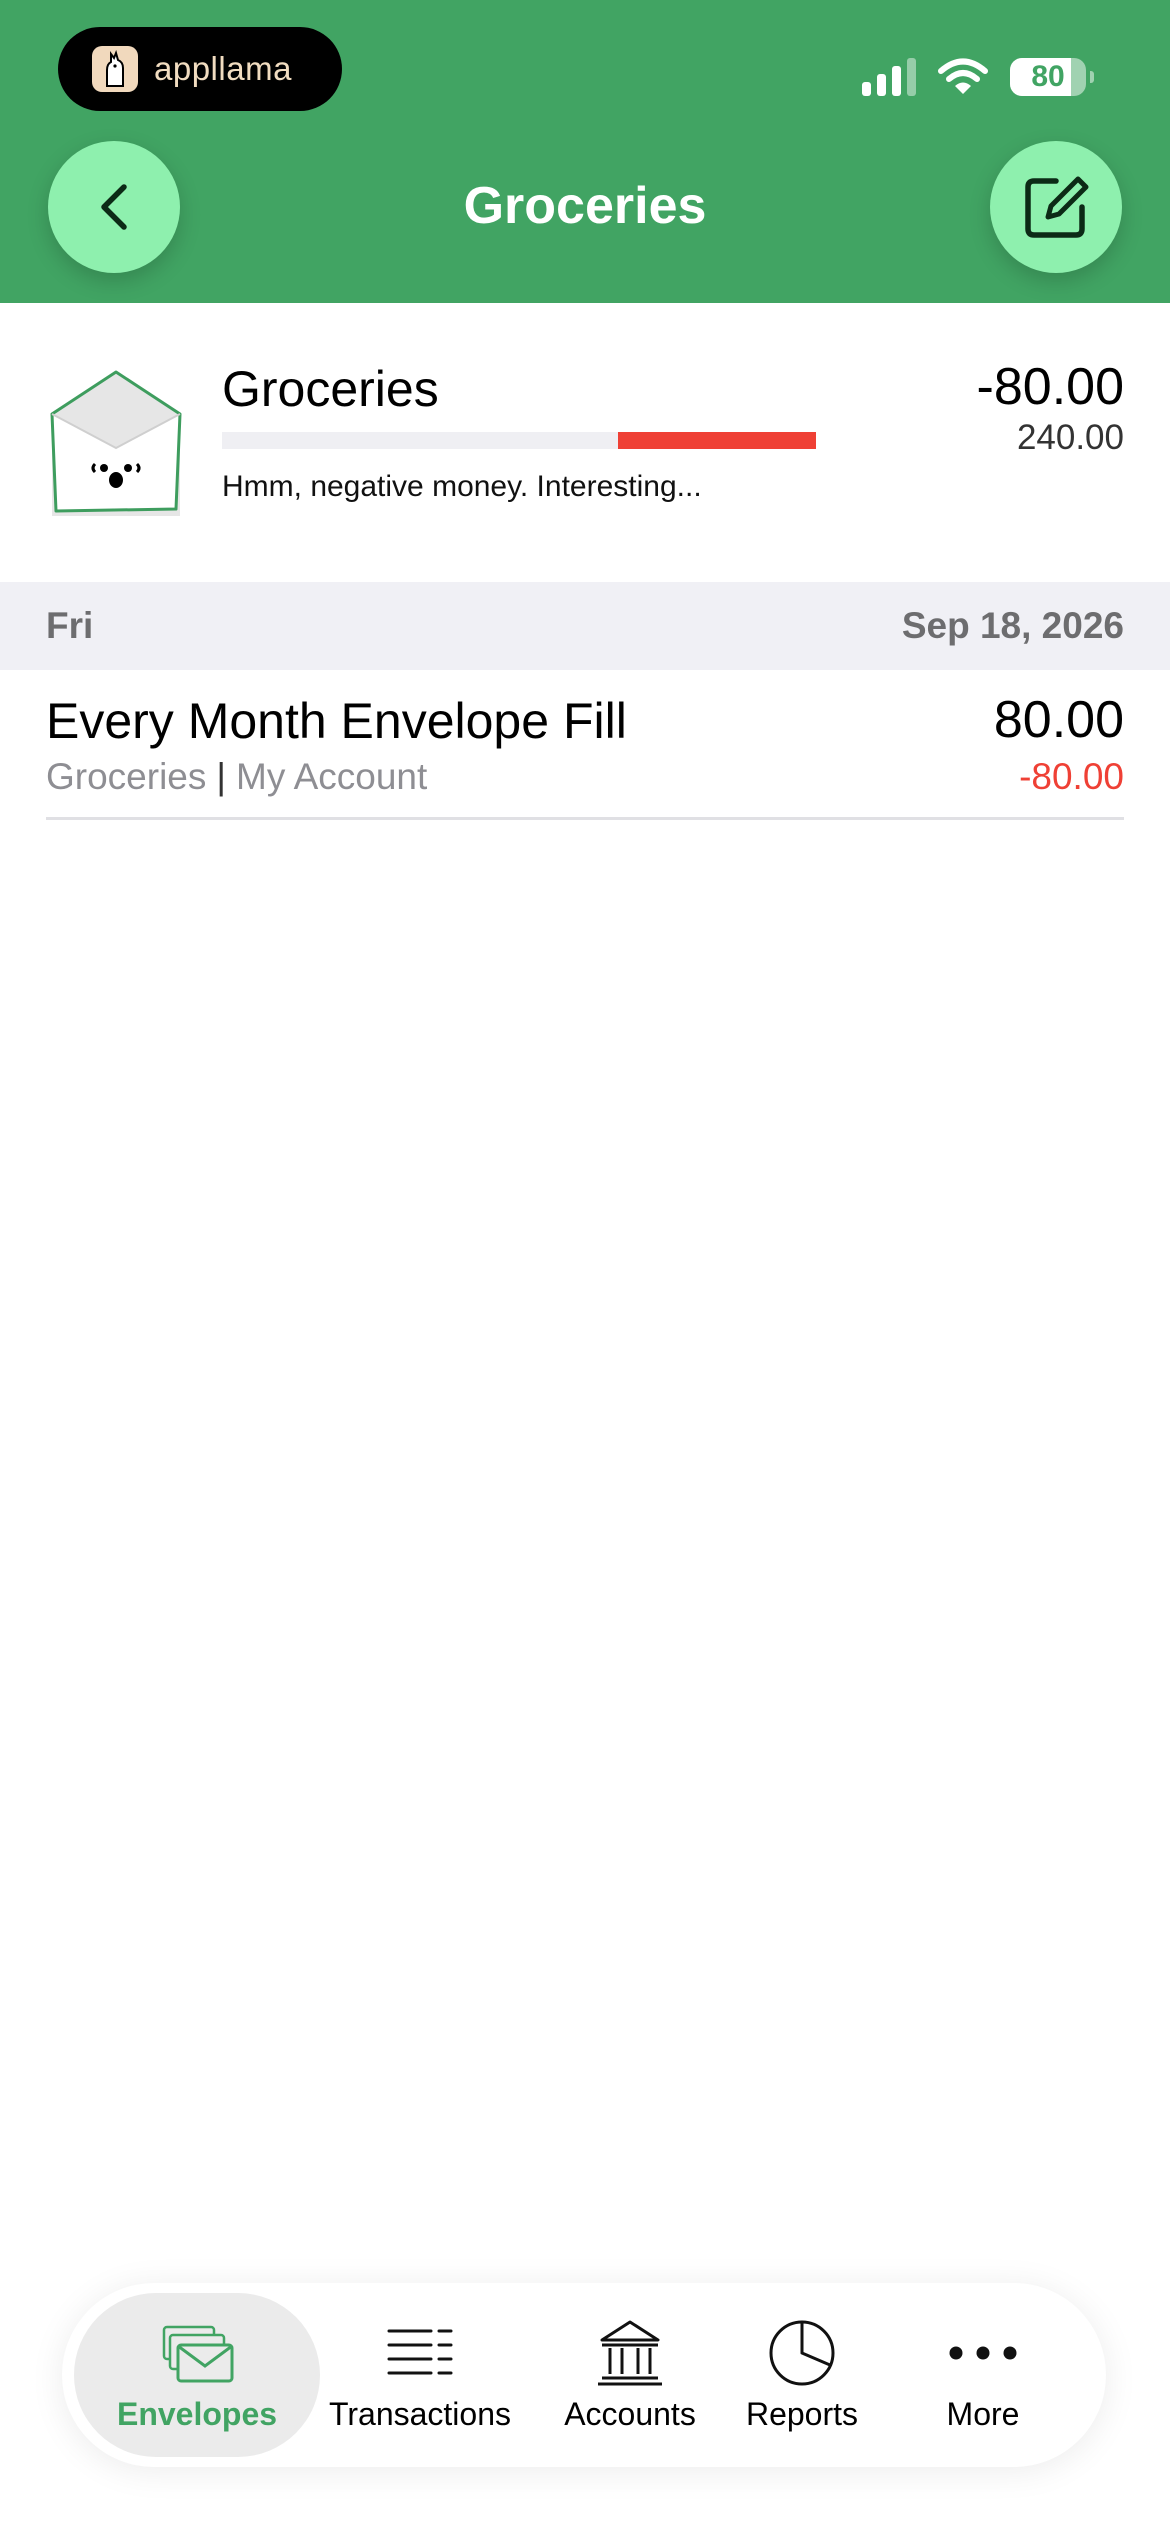  Describe the element at coordinates (630, 2413) in the screenshot. I see `tab-label: Accounts` at that location.